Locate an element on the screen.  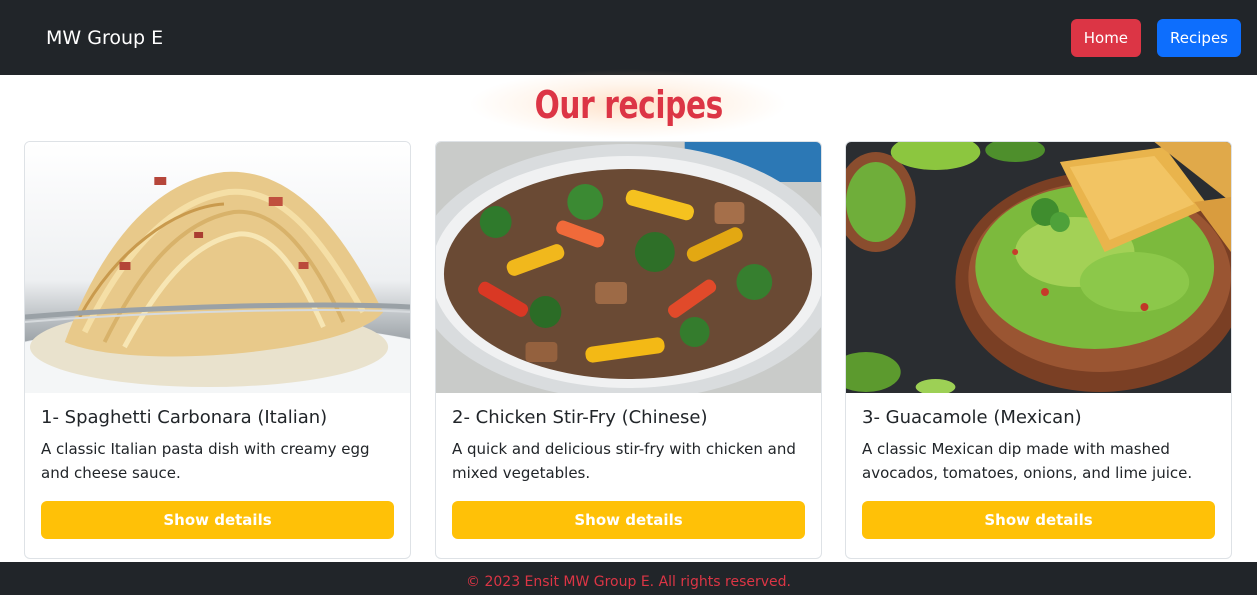
brand-name: MW Group E is located at coordinates (104, 38).